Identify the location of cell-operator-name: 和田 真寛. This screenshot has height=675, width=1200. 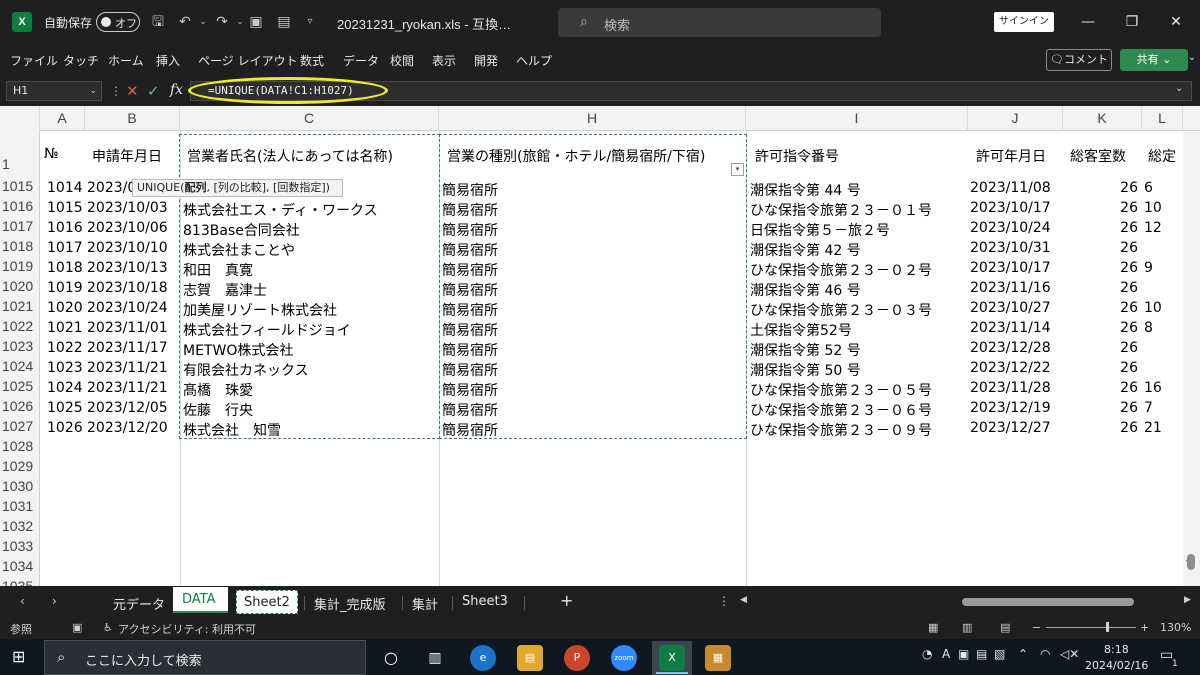
(218, 270).